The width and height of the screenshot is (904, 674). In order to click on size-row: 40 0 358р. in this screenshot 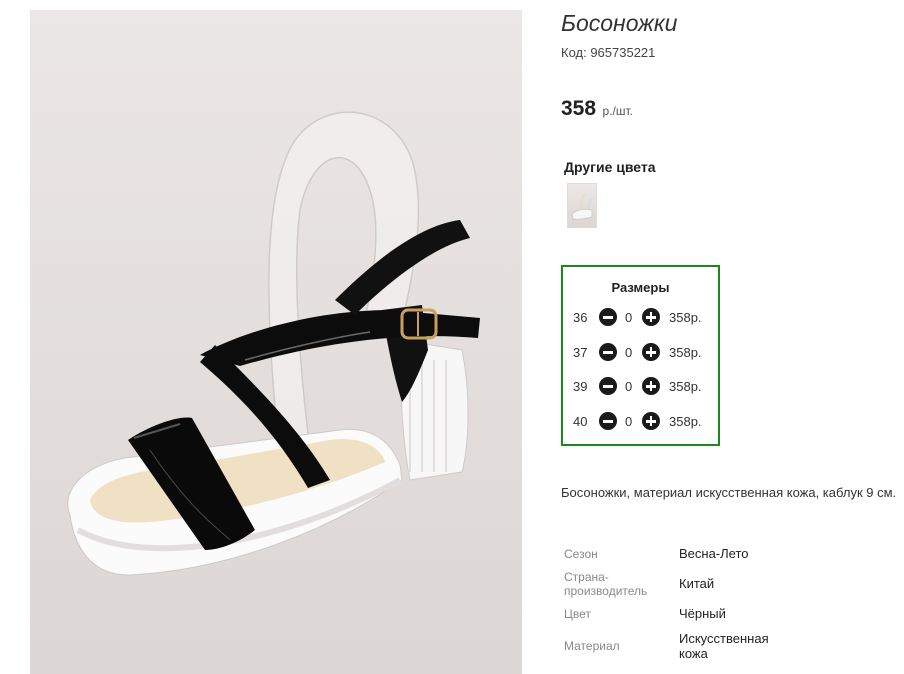, I will do `click(640, 422)`.